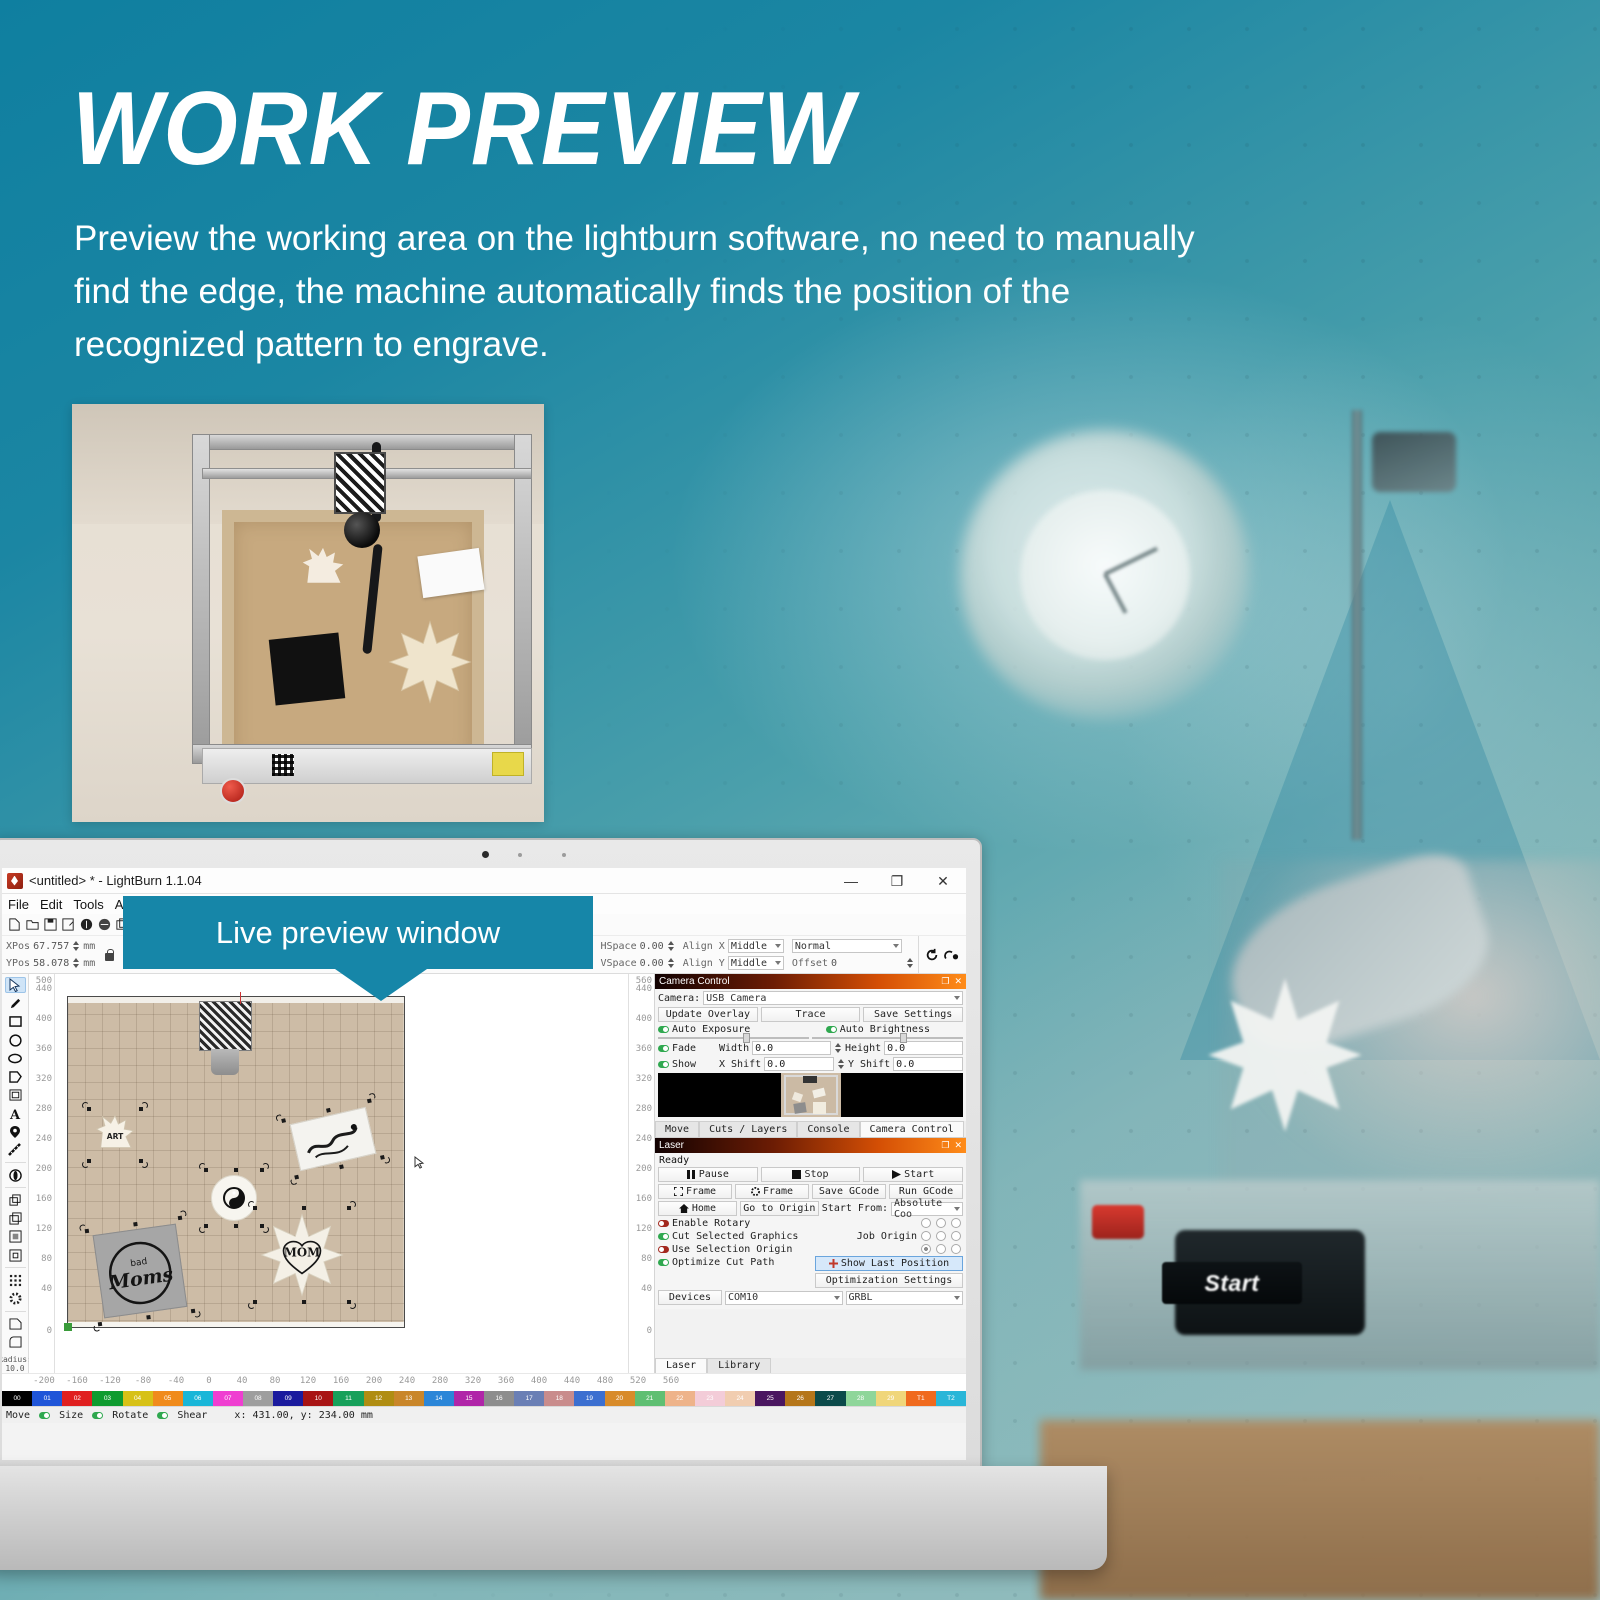  I want to click on mirror-icon, so click(952, 955).